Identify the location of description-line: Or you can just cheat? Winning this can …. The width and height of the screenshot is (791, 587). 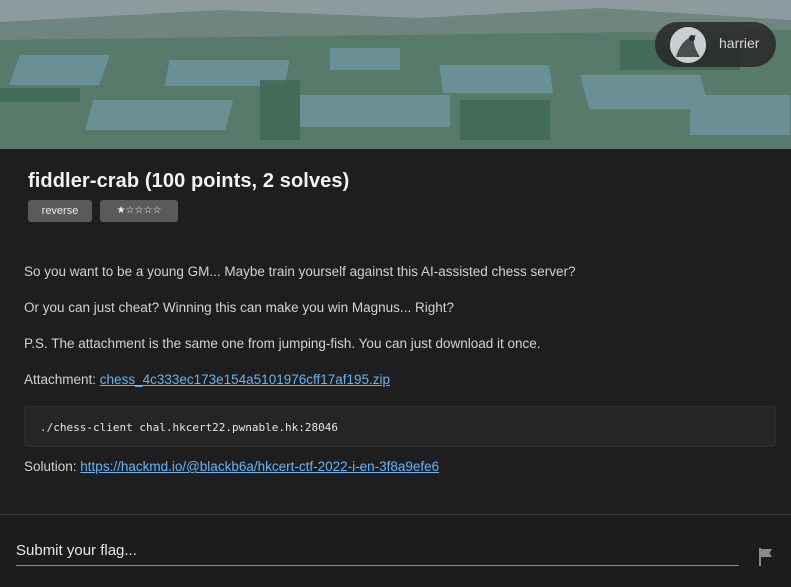
(239, 307).